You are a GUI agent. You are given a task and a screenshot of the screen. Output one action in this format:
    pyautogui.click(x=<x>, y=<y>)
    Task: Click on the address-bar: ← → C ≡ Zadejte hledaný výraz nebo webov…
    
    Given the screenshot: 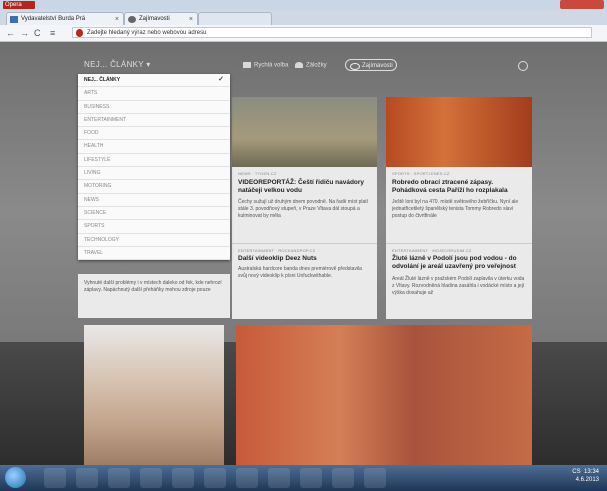 What is the action you would take?
    pyautogui.click(x=303, y=33)
    